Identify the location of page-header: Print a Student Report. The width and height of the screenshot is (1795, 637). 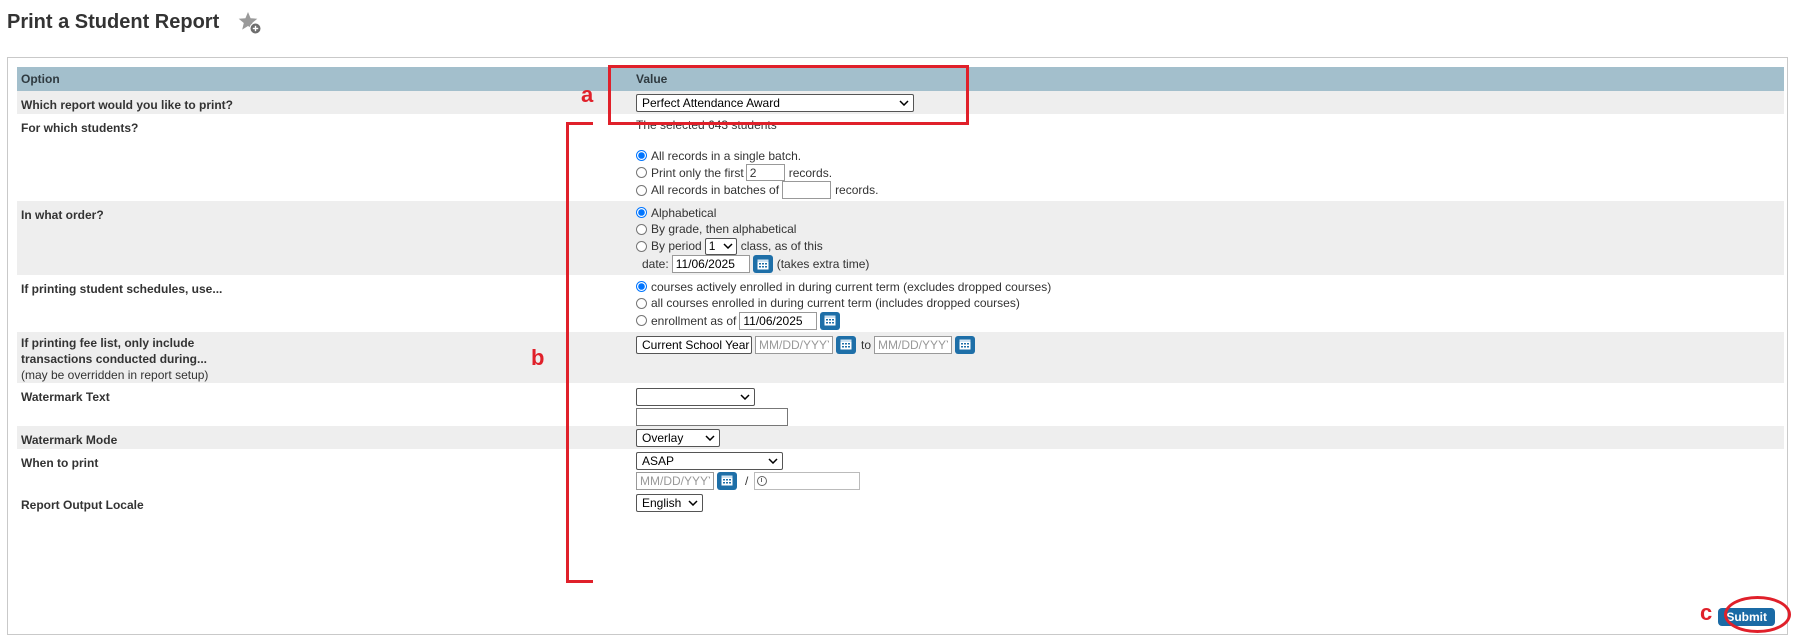
(135, 22).